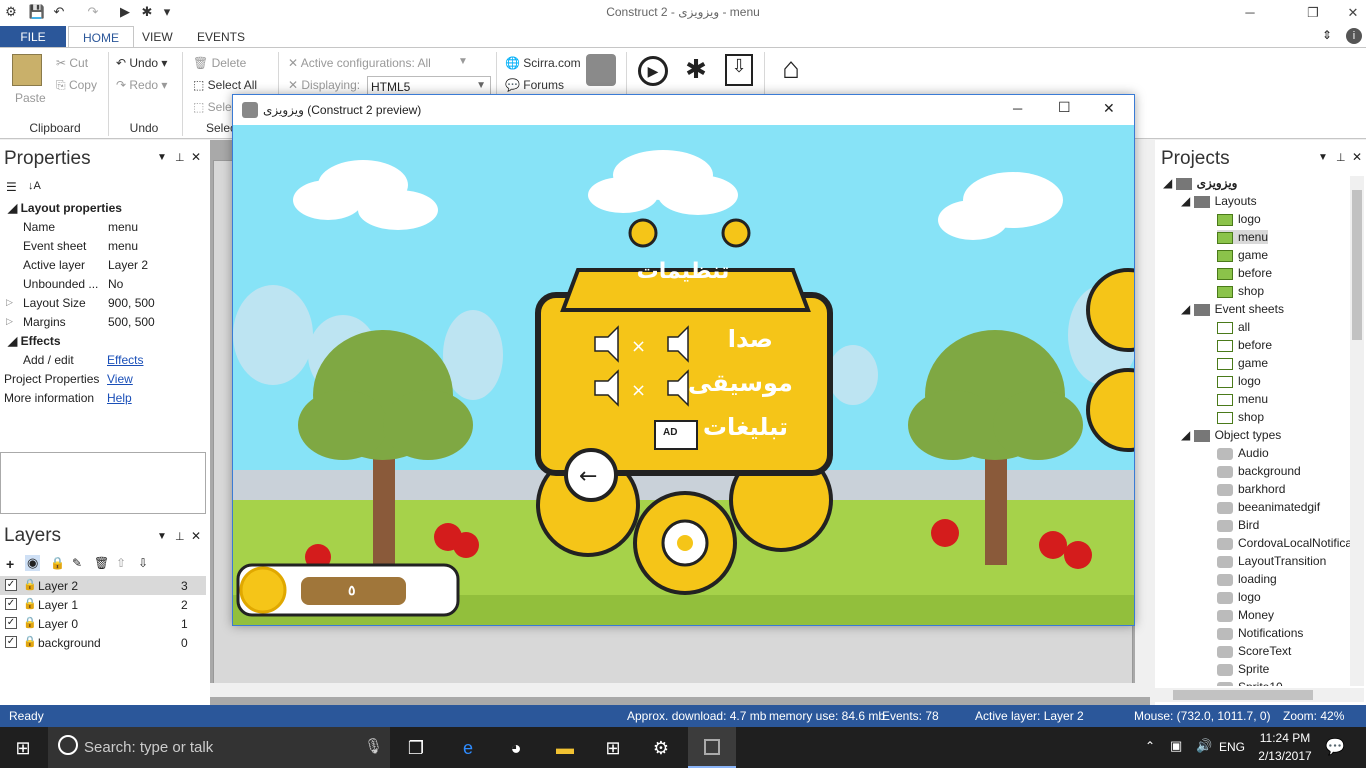 The image size is (1366, 768). Describe the element at coordinates (219, 63) in the screenshot. I see `delete-button: 🗑 Delete` at that location.